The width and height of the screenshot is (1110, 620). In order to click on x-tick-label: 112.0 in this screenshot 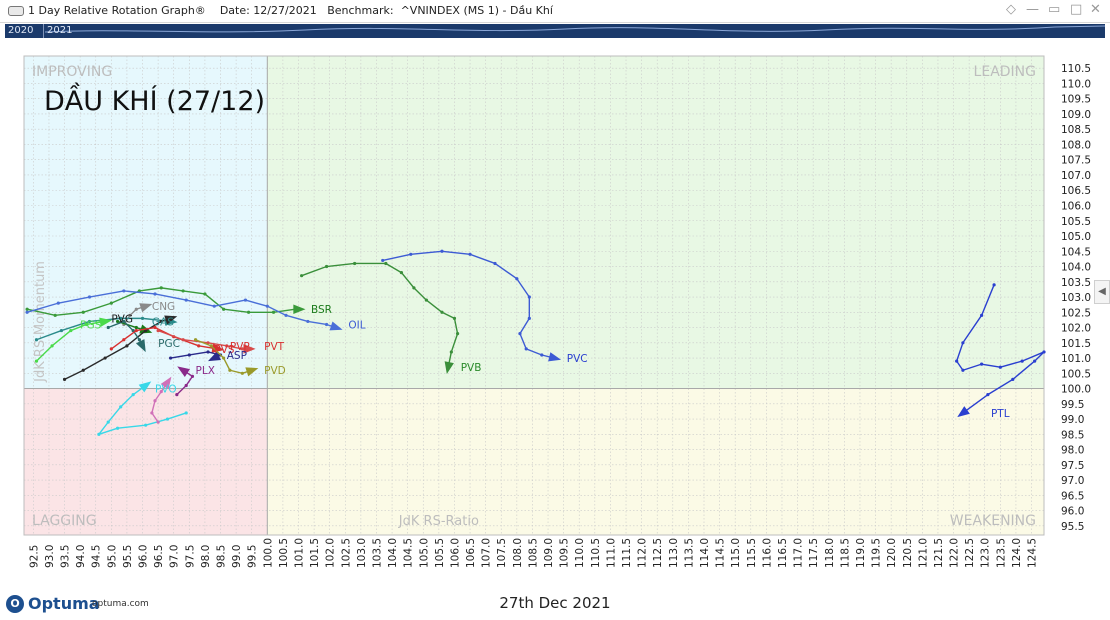, I will do `click(643, 553)`.